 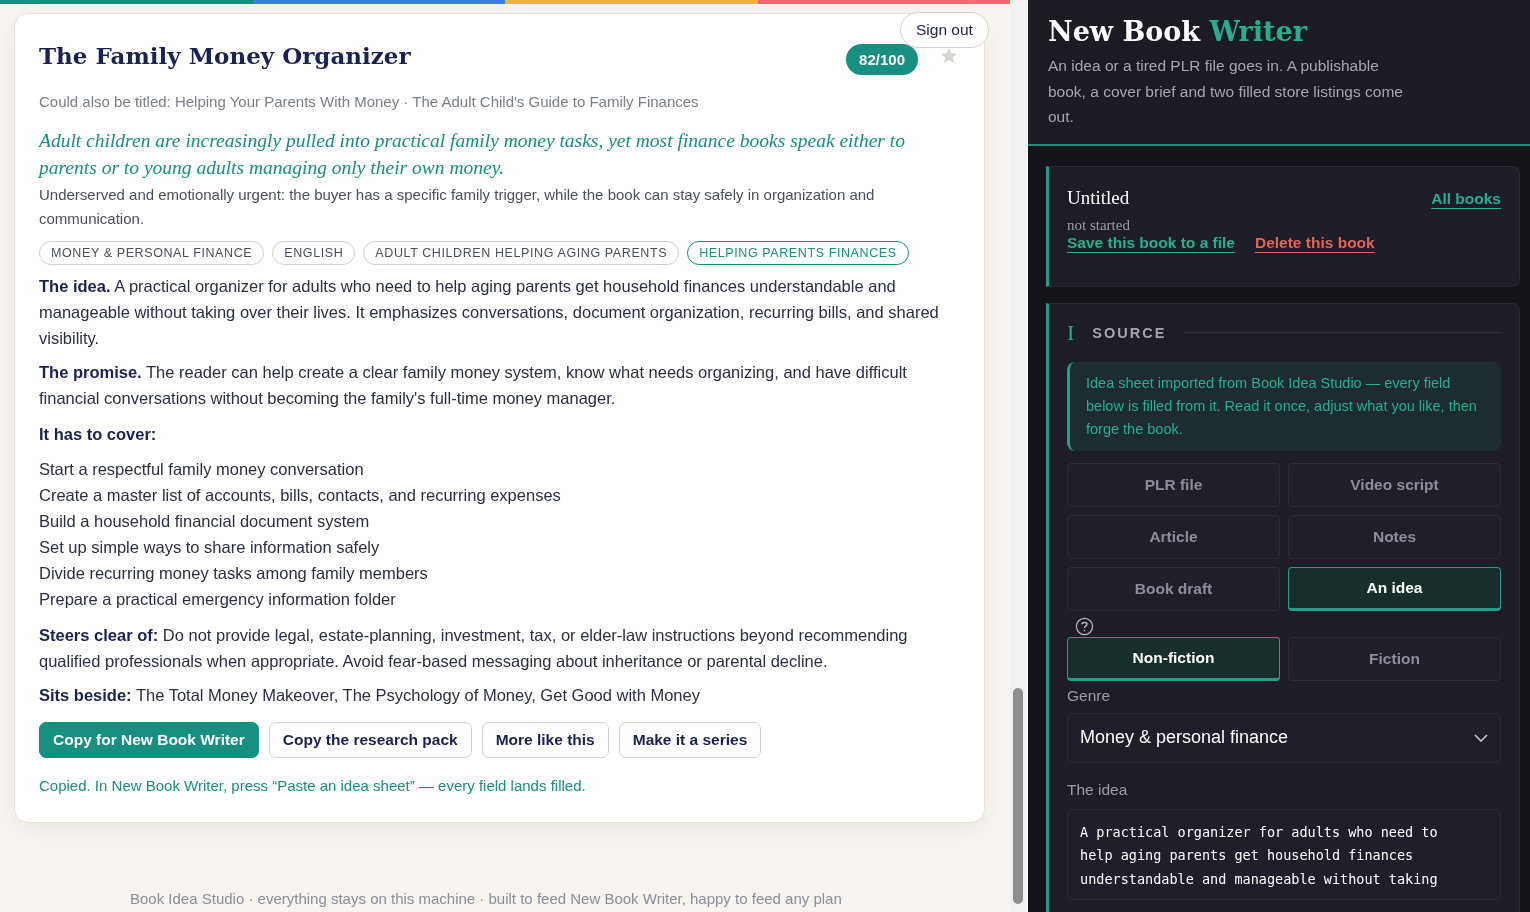 I want to click on app-title: New Book Writer, so click(x=1178, y=31).